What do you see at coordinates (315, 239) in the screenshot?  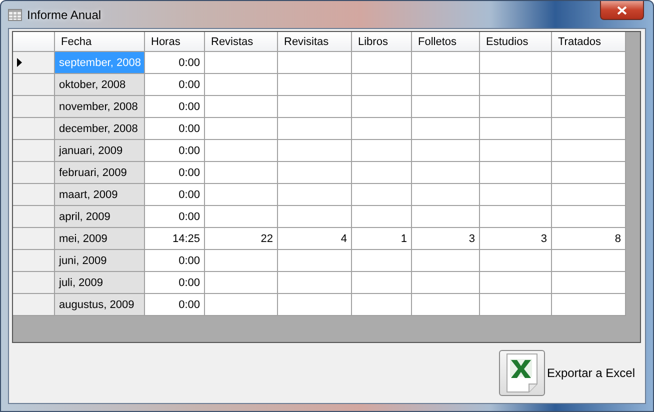 I see `table-cell: 4` at bounding box center [315, 239].